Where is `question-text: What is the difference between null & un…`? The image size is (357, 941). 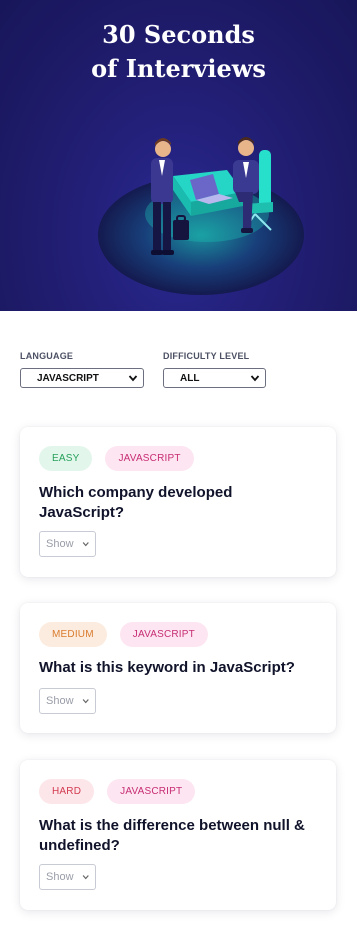
question-text: What is the difference between null & un… is located at coordinates (172, 835).